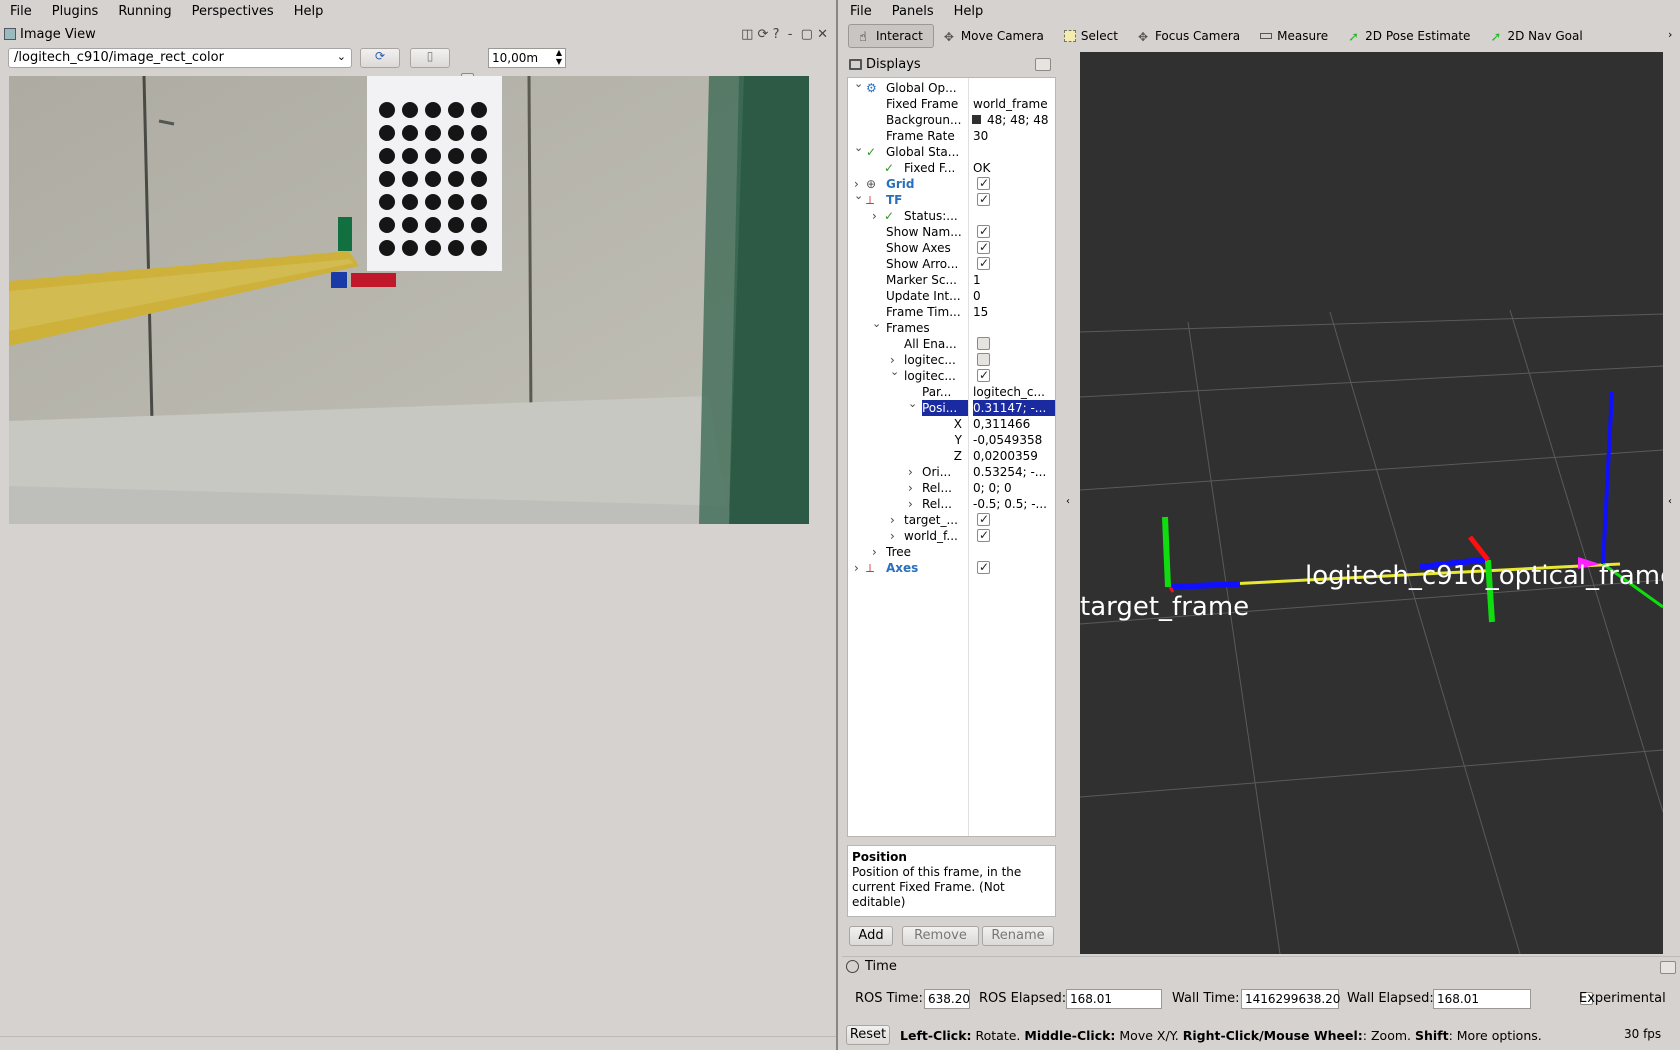 The image size is (1680, 1050). Describe the element at coordinates (1290, 999) in the screenshot. I see `wall-time-field: 1416299638.20` at that location.